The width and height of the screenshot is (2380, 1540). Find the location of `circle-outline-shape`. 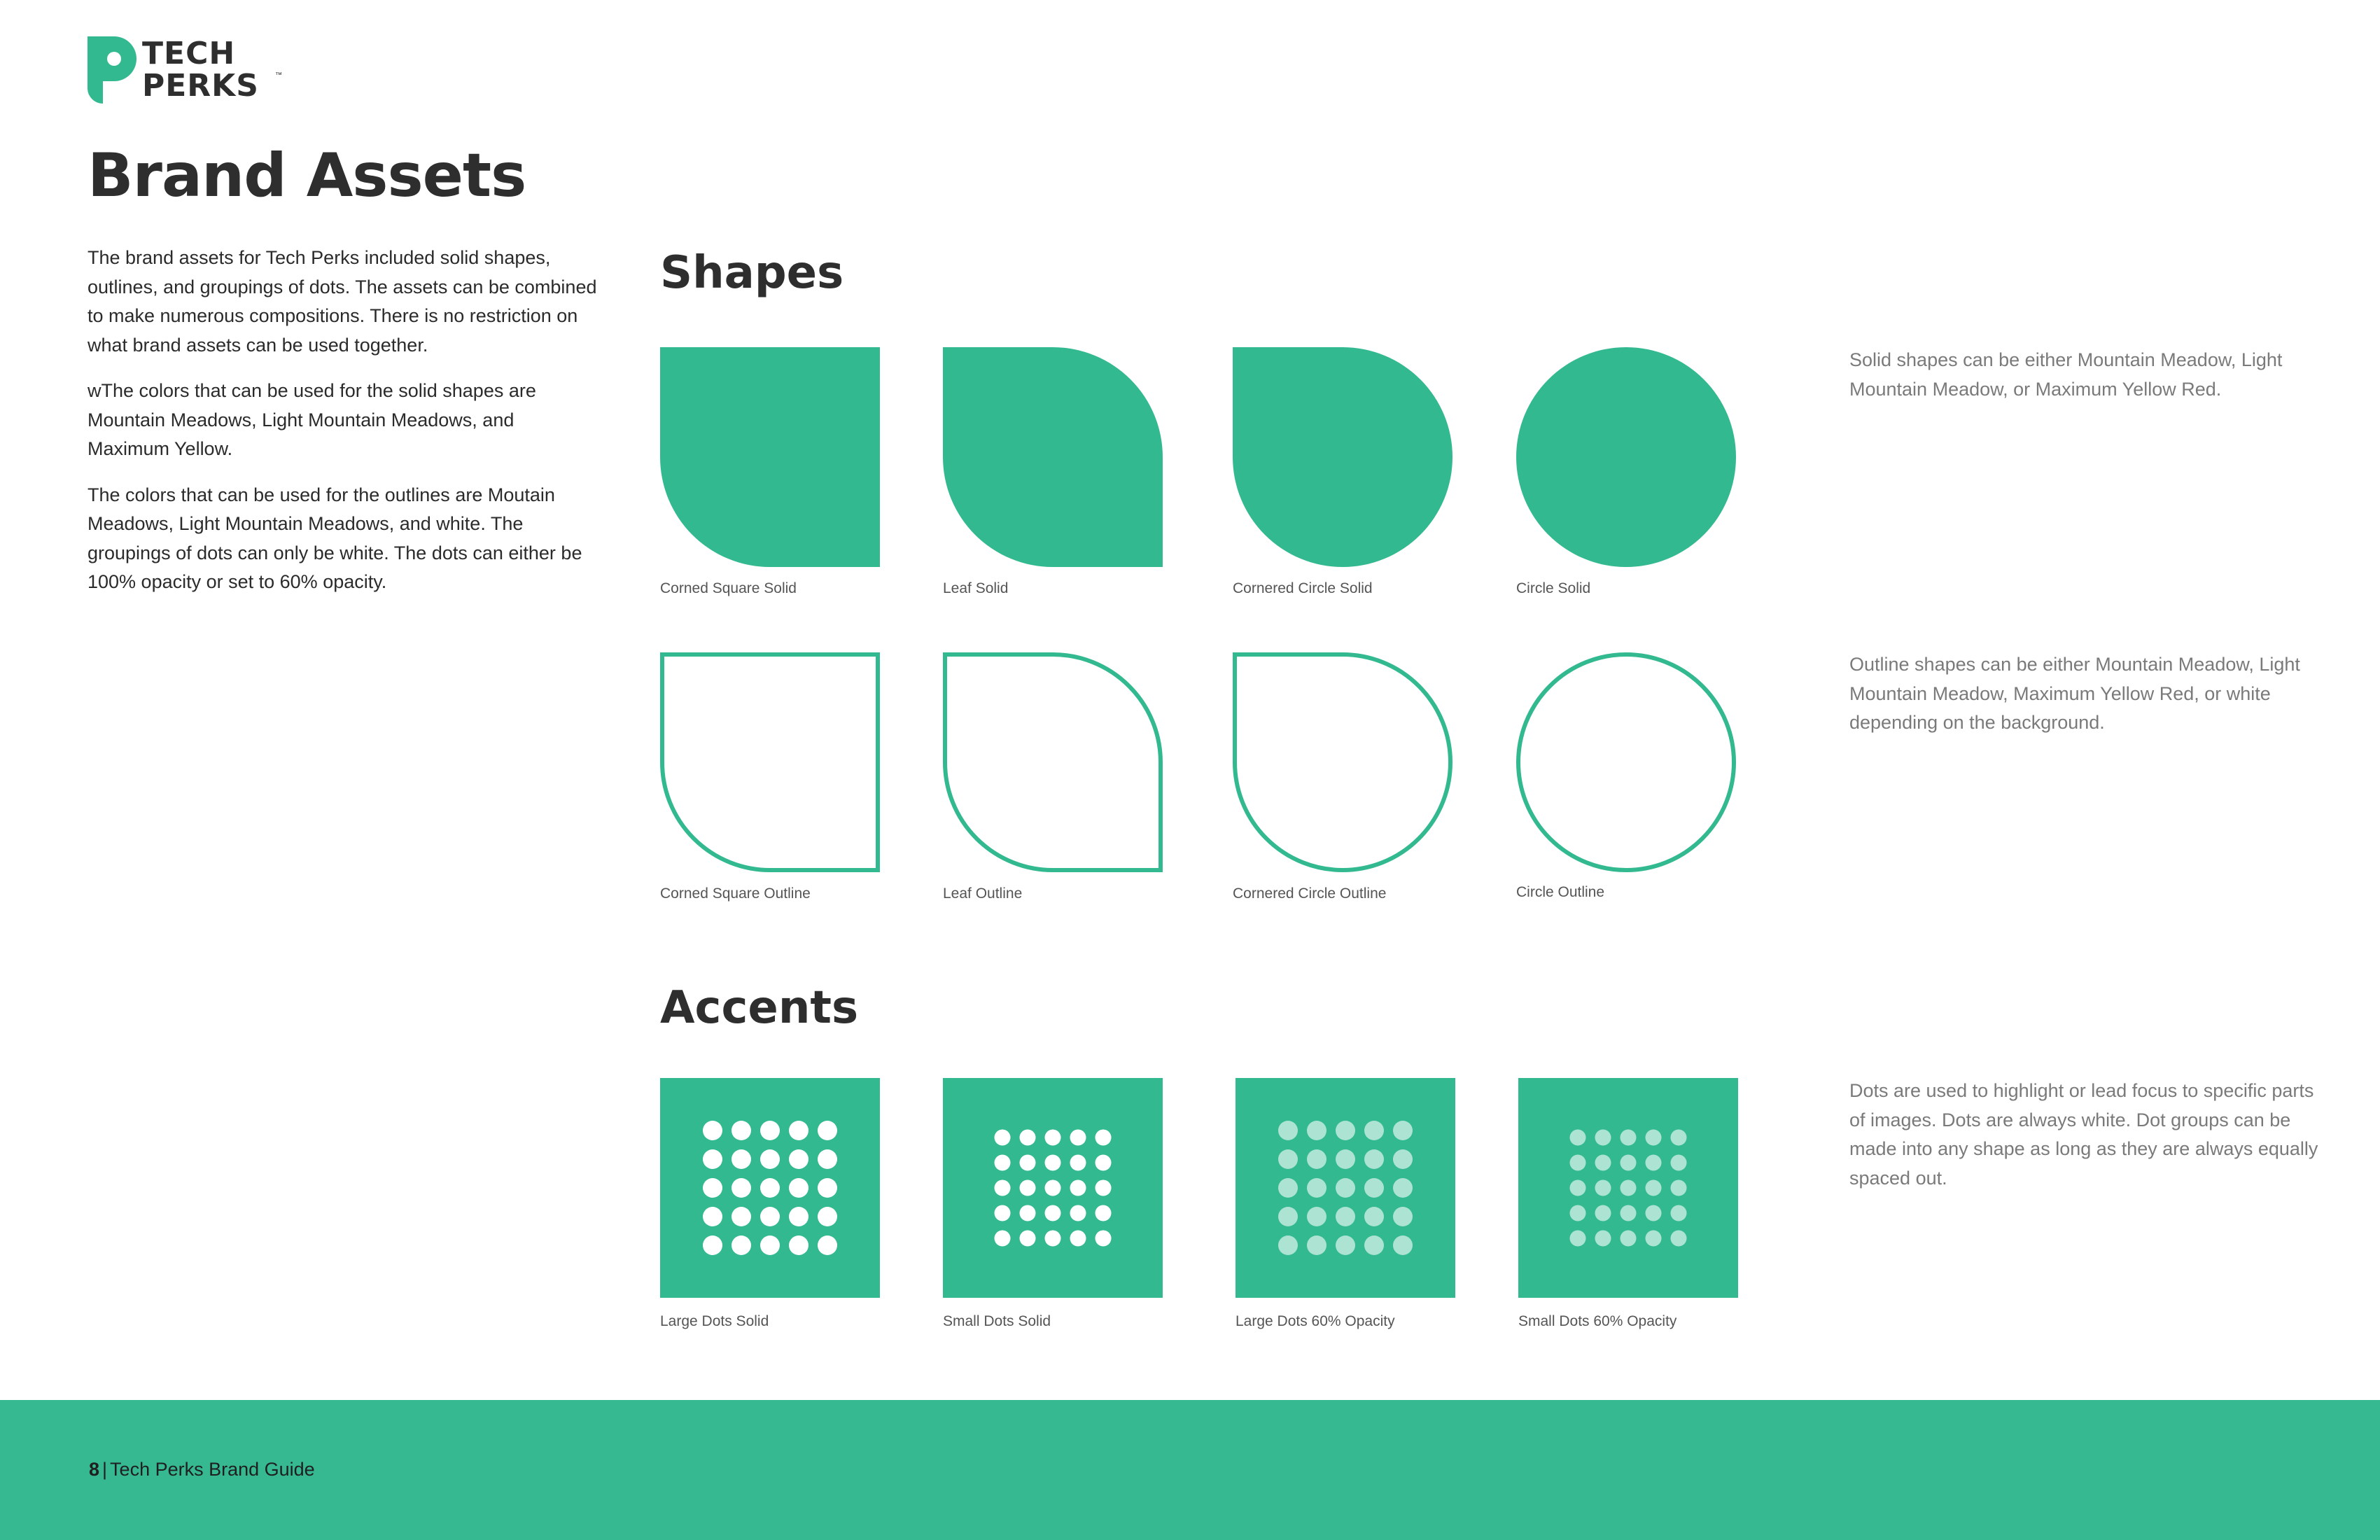

circle-outline-shape is located at coordinates (1626, 762).